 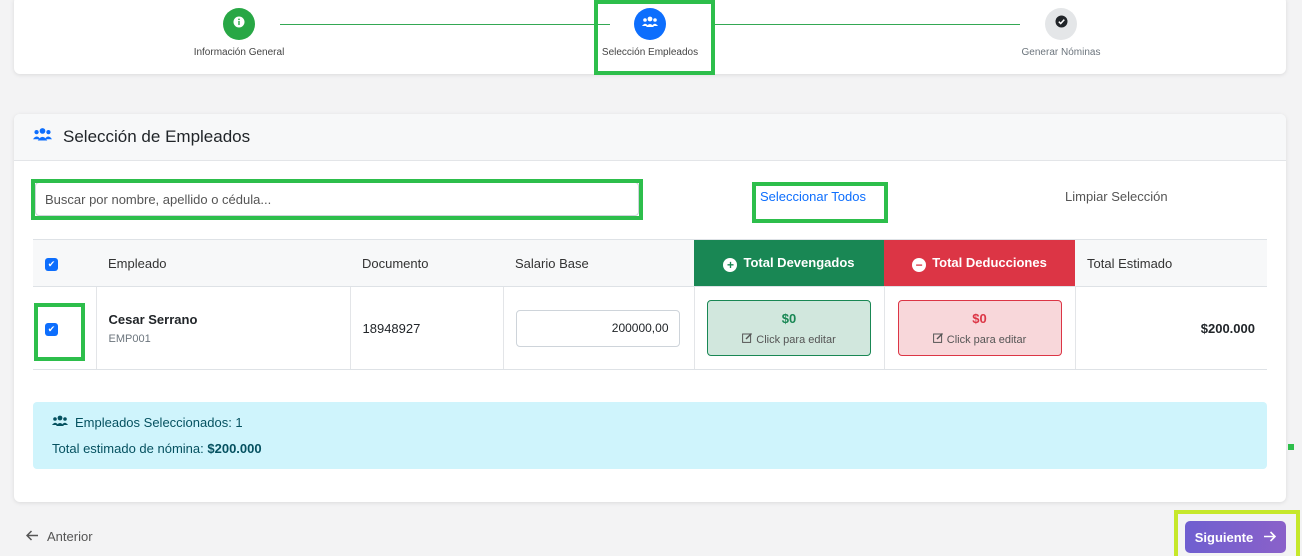 What do you see at coordinates (1291, 447) in the screenshot?
I see `marker-dot` at bounding box center [1291, 447].